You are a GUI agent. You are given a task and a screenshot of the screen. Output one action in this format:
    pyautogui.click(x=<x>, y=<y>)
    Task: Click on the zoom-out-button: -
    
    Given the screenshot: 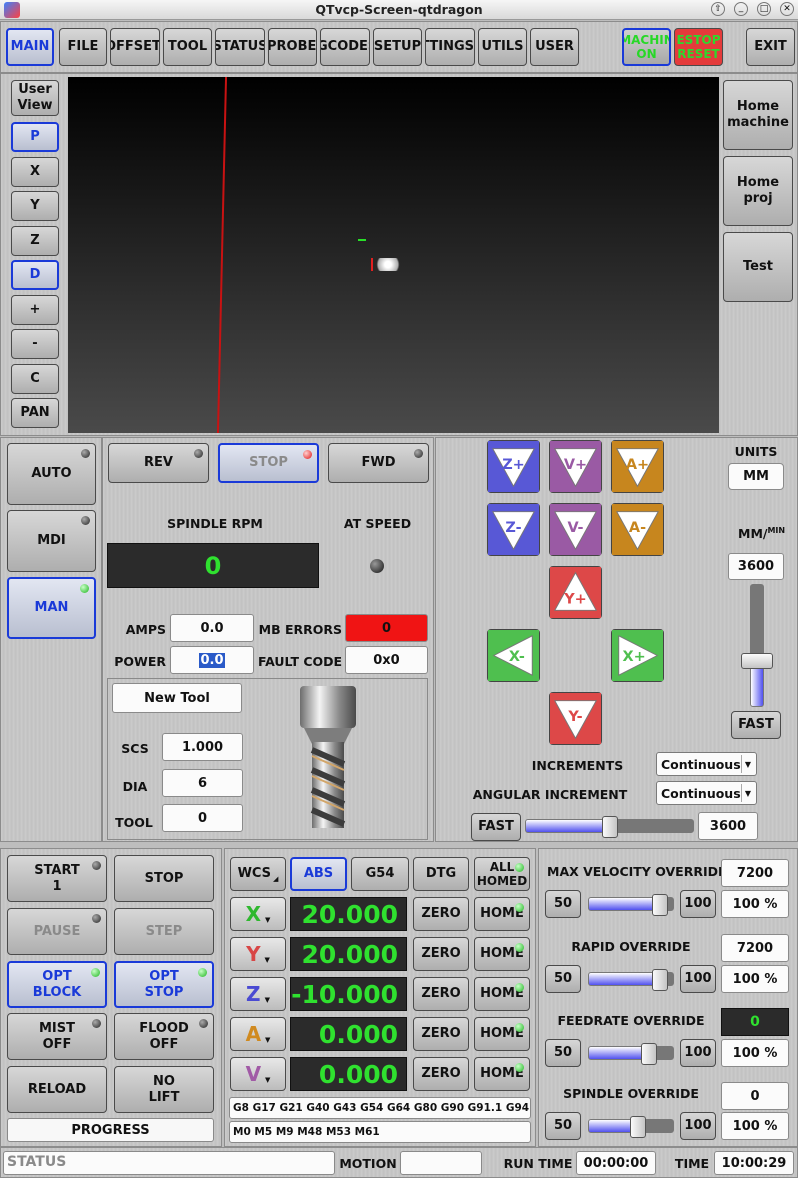 What is the action you would take?
    pyautogui.click(x=35, y=344)
    